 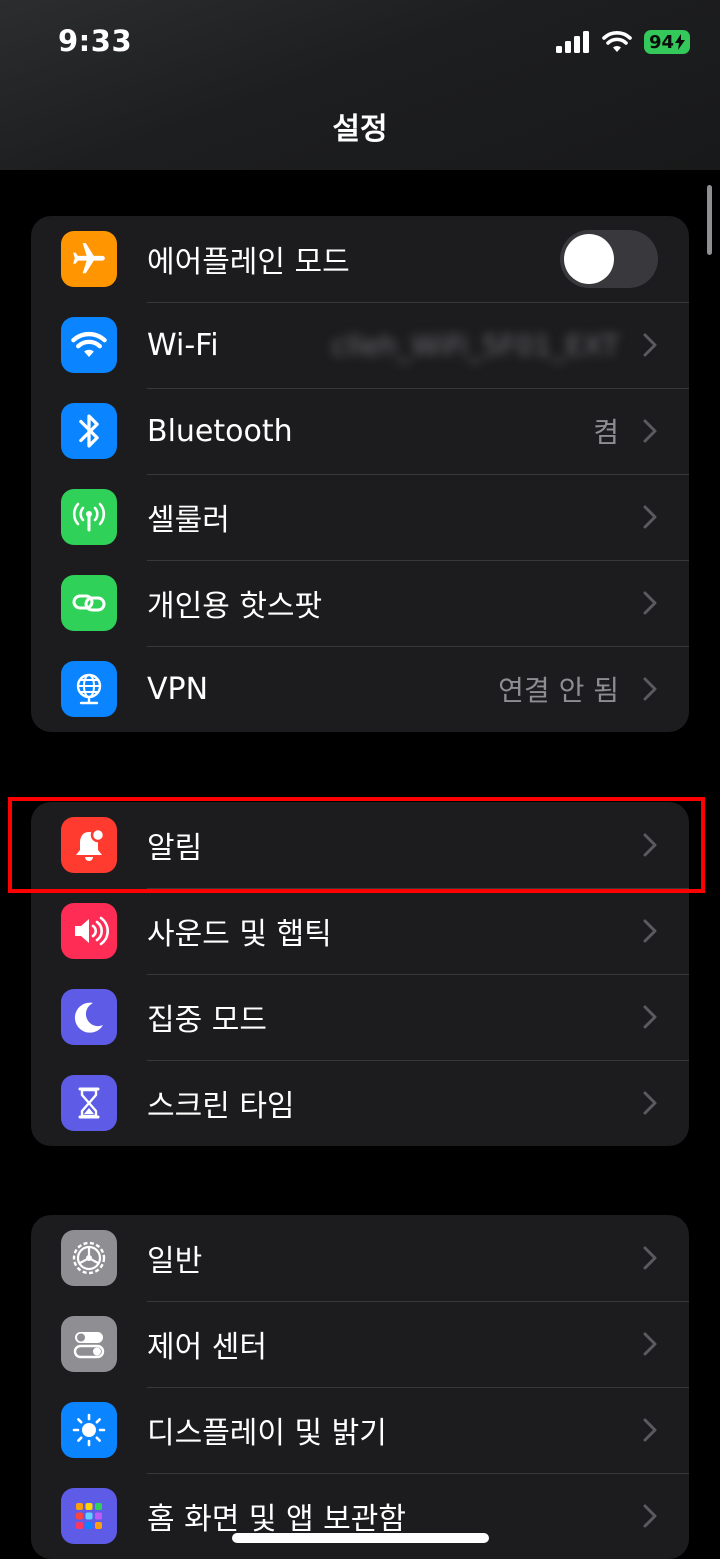 I want to click on speaker-icon, so click(x=89, y=931).